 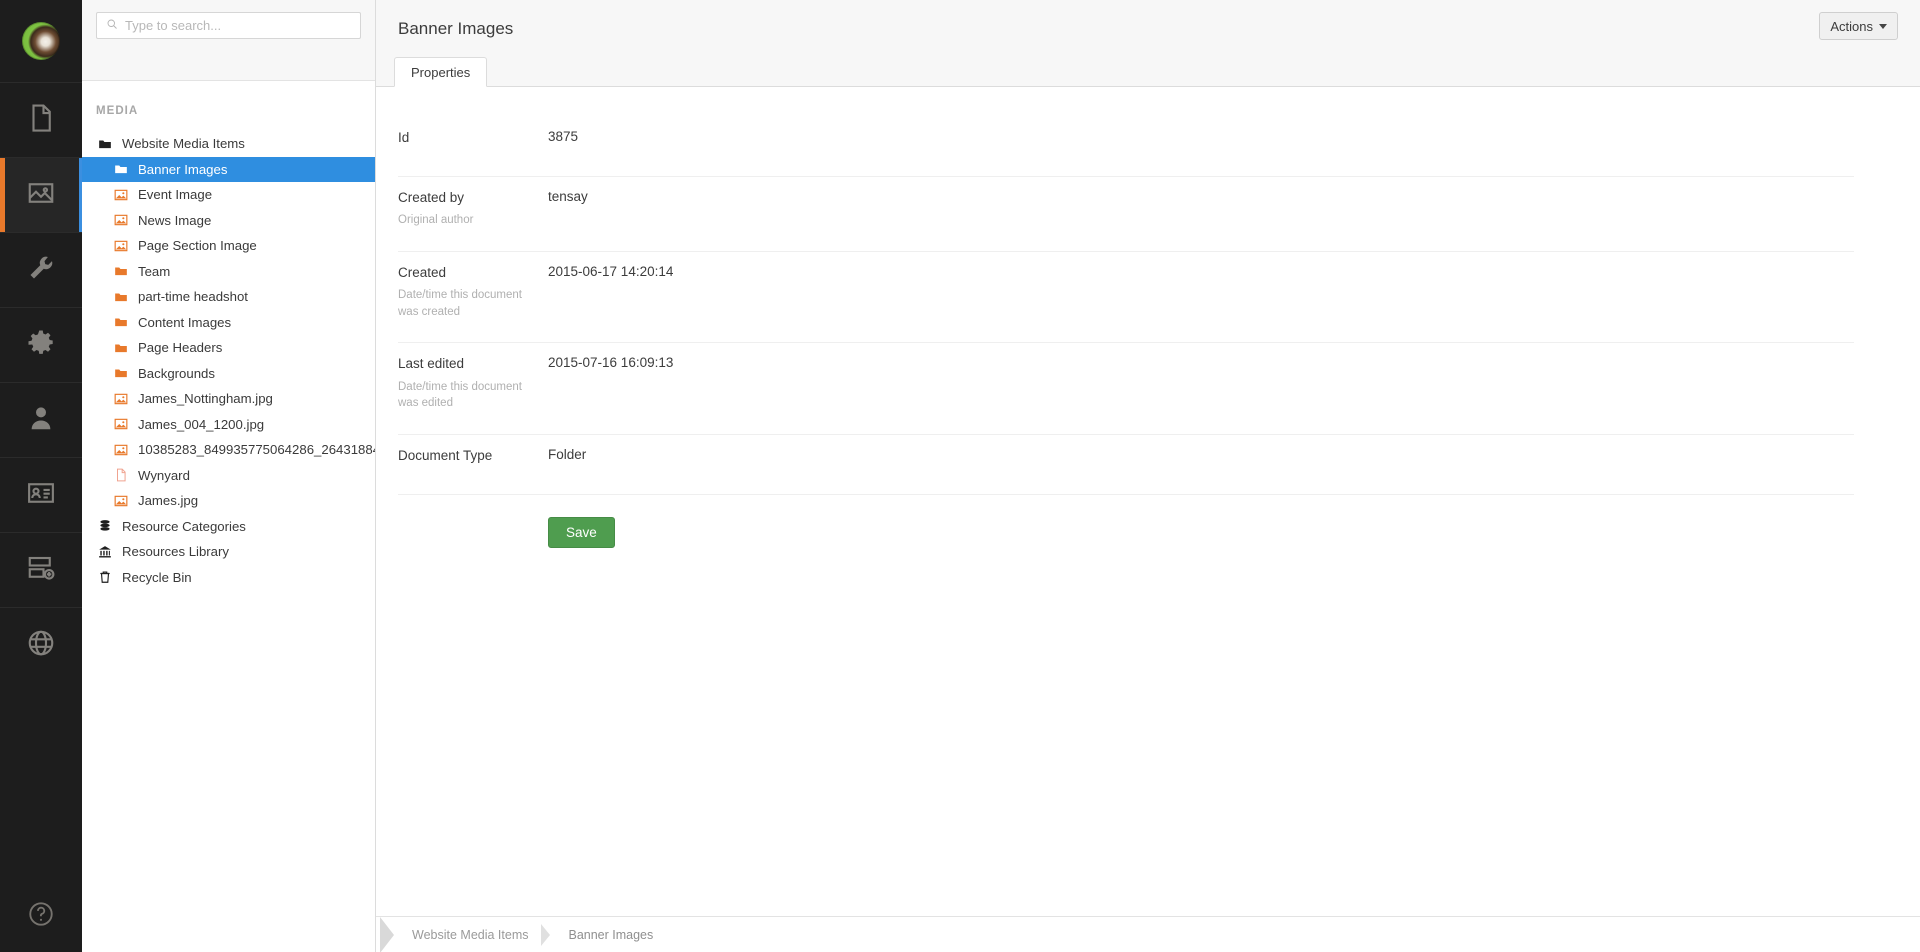 What do you see at coordinates (473, 459) in the screenshot?
I see `property-label-col: Document Type` at bounding box center [473, 459].